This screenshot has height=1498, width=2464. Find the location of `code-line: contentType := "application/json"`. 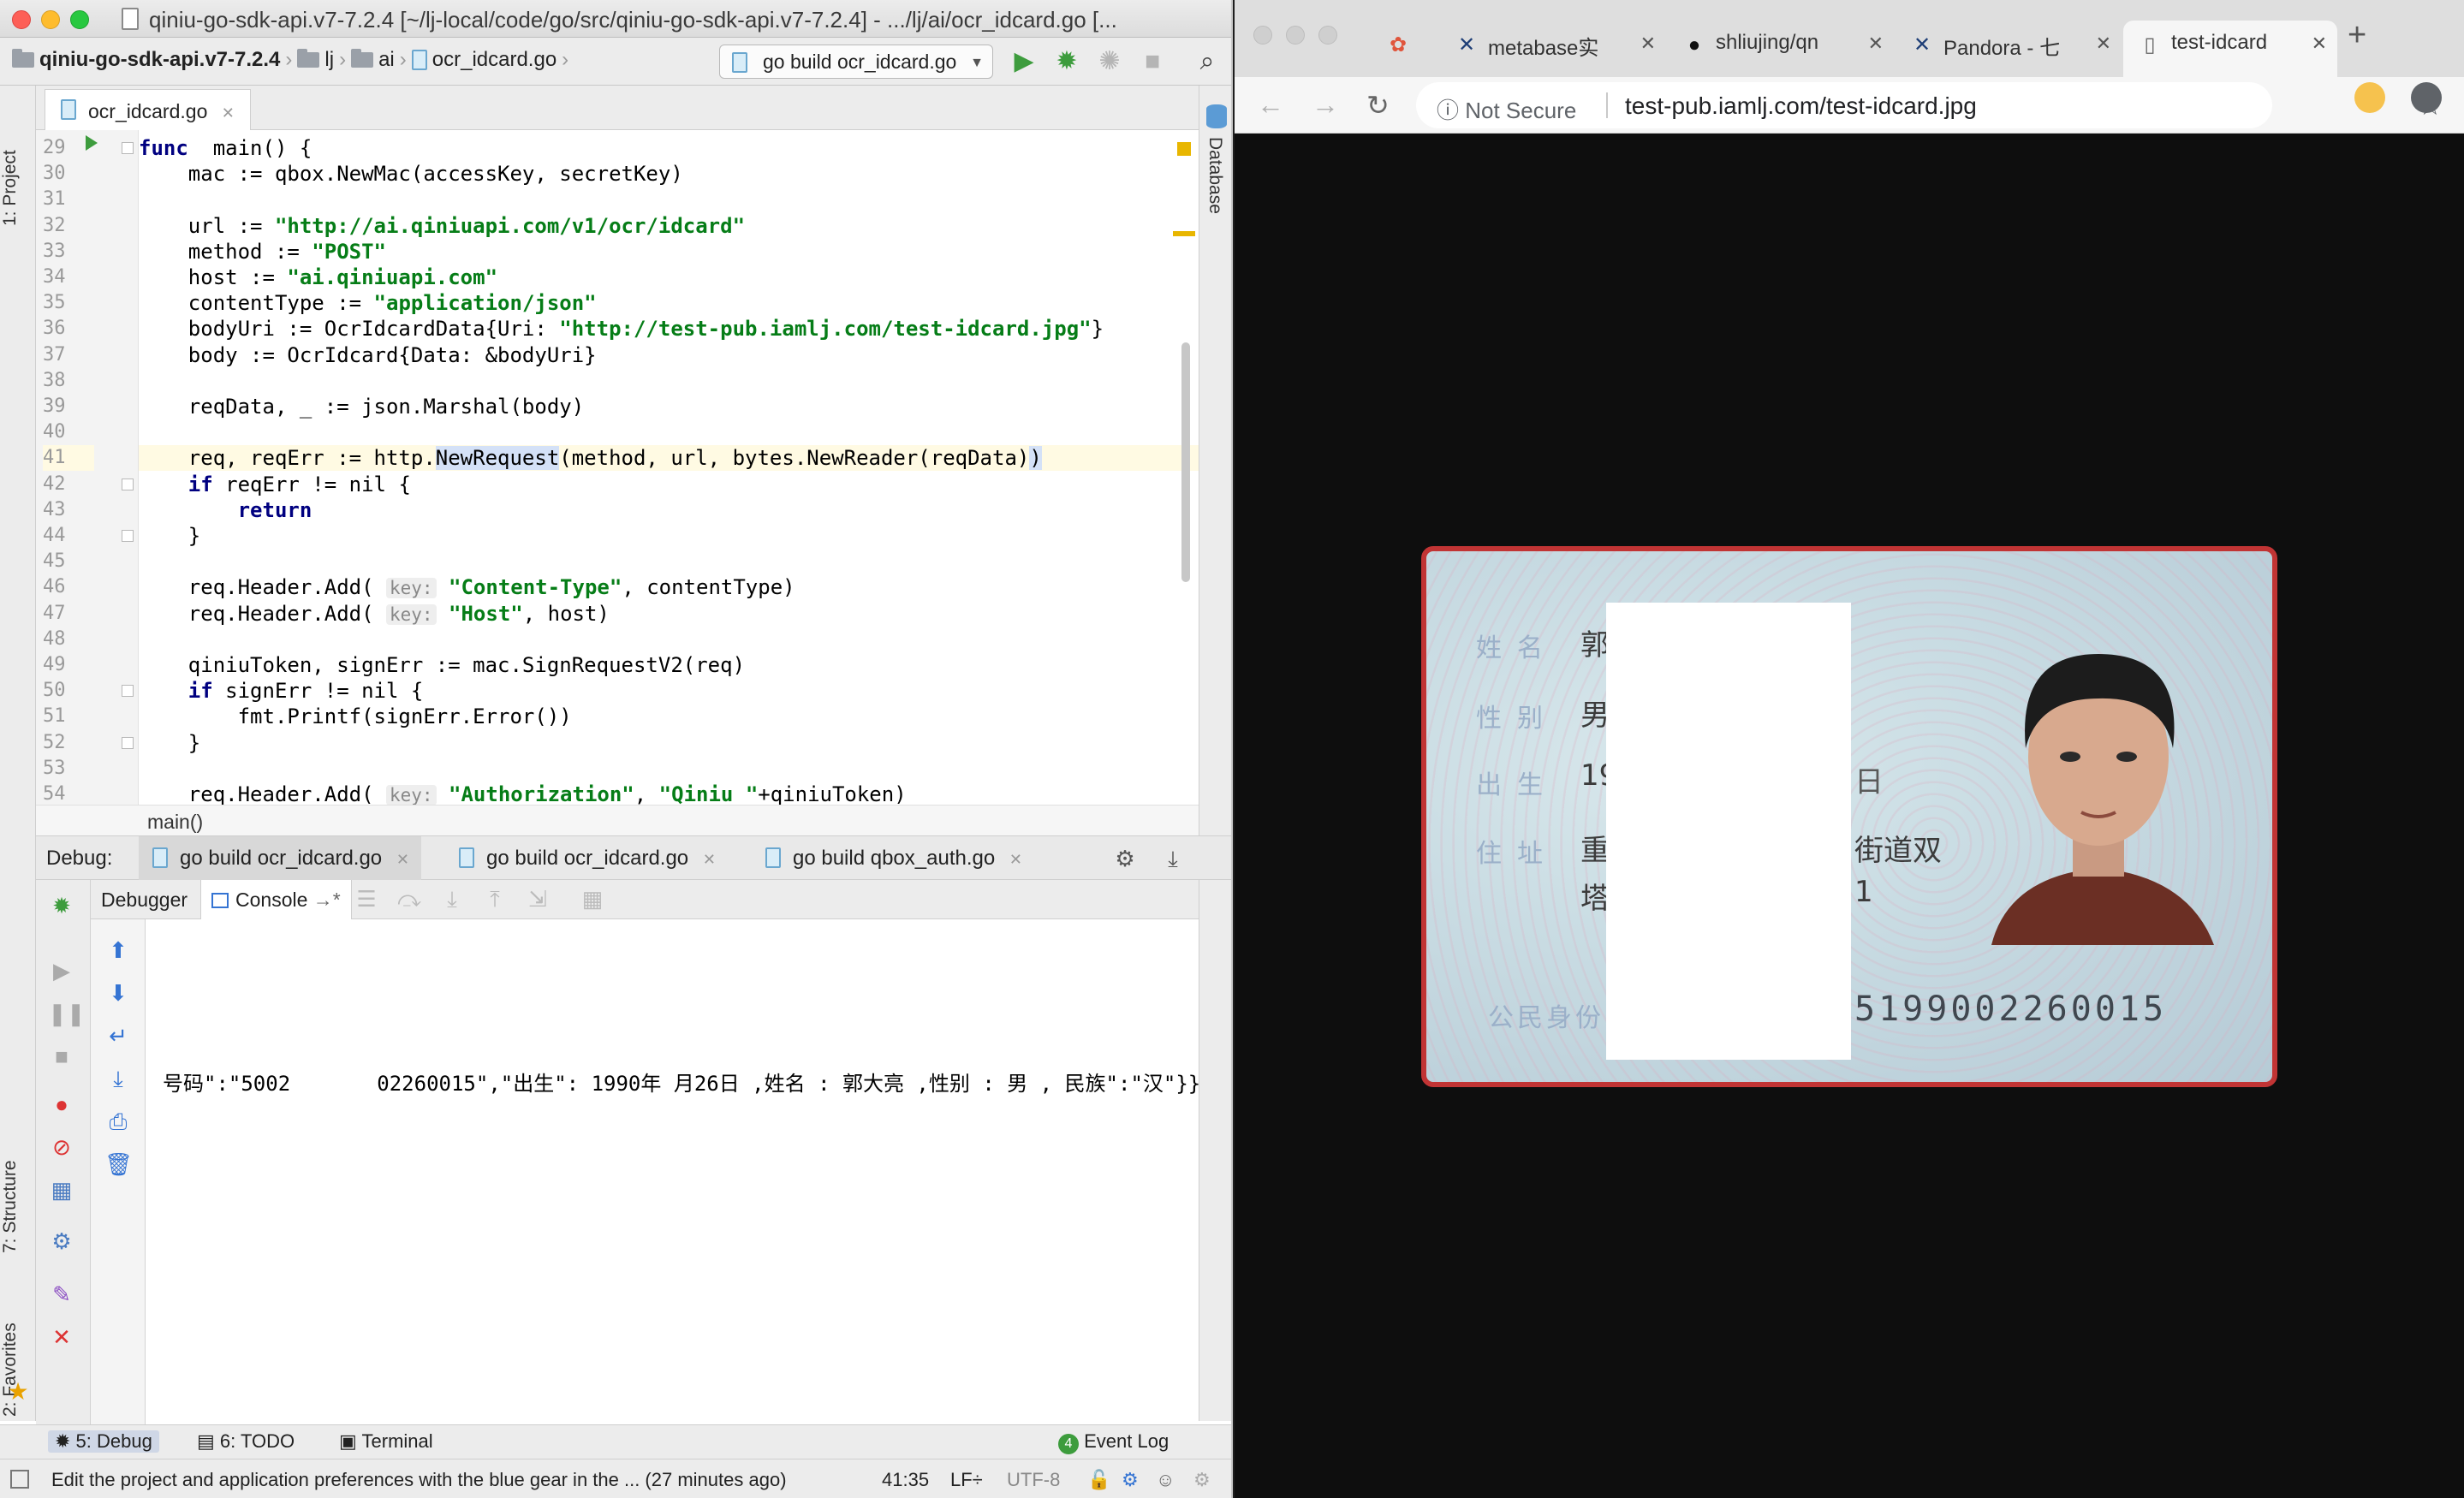

code-line: contentType := "application/json" is located at coordinates (669, 303).